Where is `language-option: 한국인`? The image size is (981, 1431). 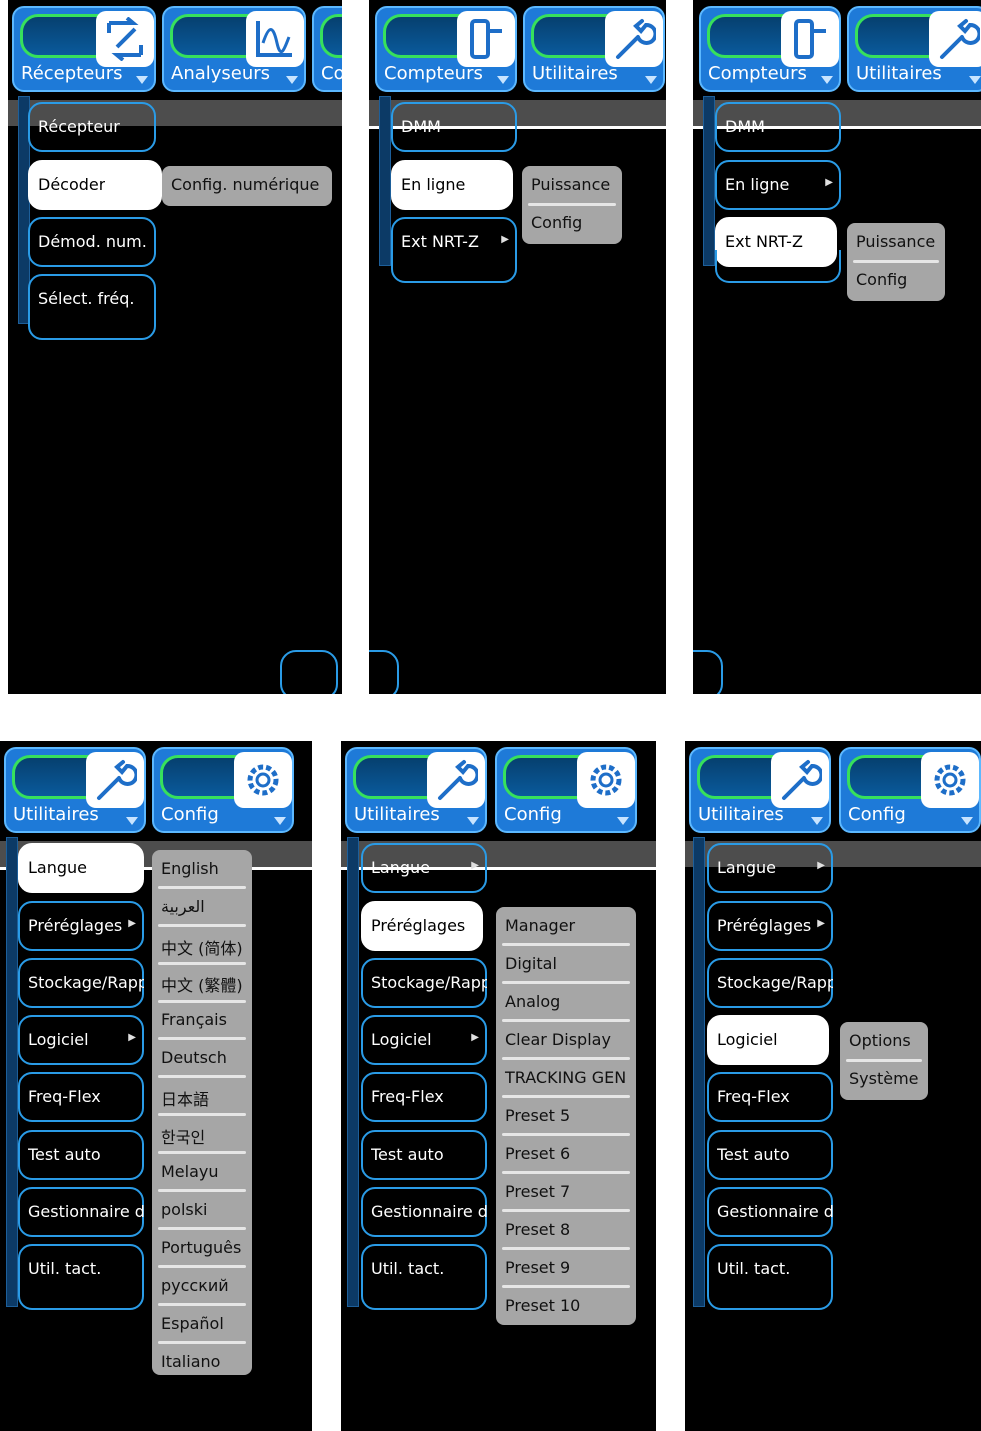 language-option: 한국인 is located at coordinates (202, 1134).